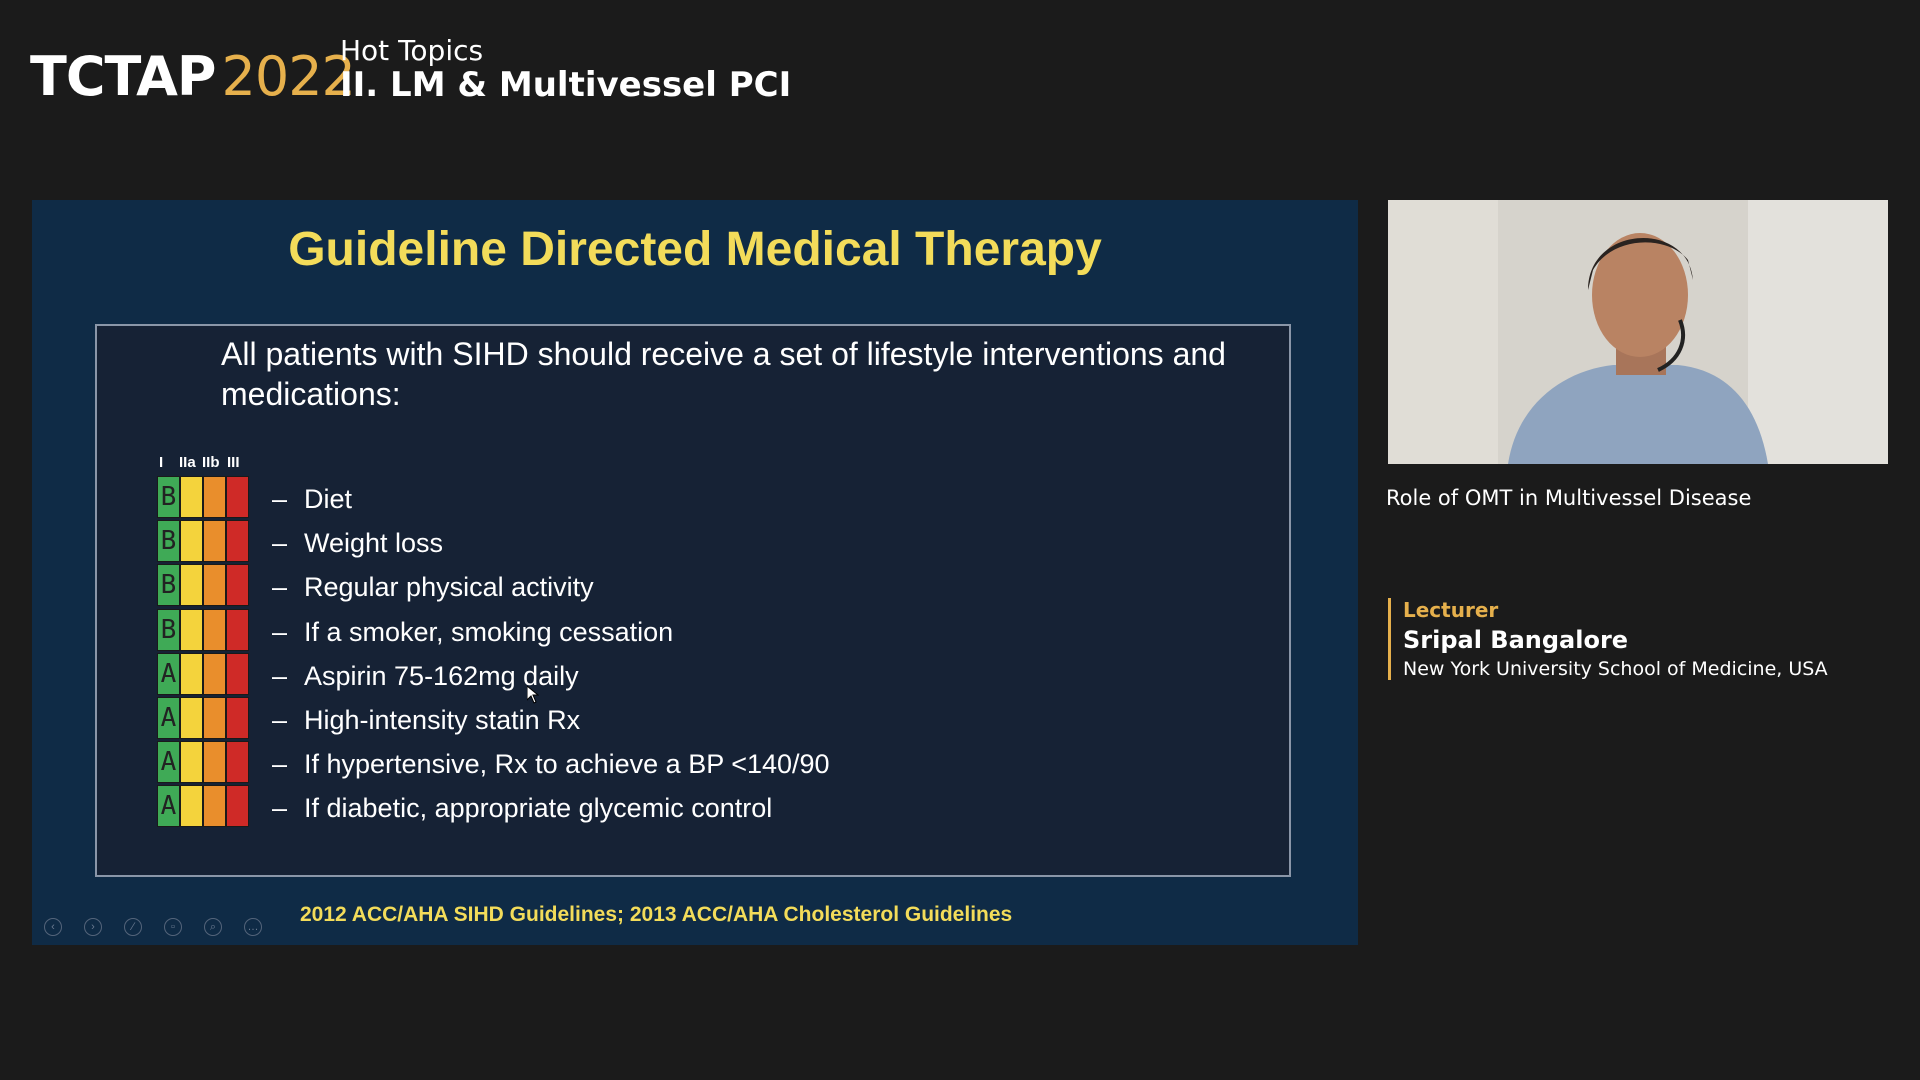 The width and height of the screenshot is (1920, 1080). I want to click on list-item: – High-intensity statin Rx, so click(426, 720).